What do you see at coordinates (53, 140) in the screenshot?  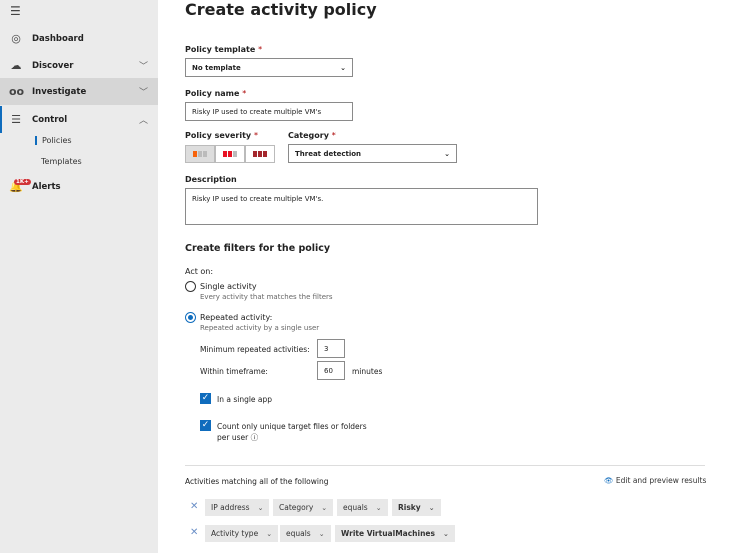 I see `sidebar-sub-policies: Policies` at bounding box center [53, 140].